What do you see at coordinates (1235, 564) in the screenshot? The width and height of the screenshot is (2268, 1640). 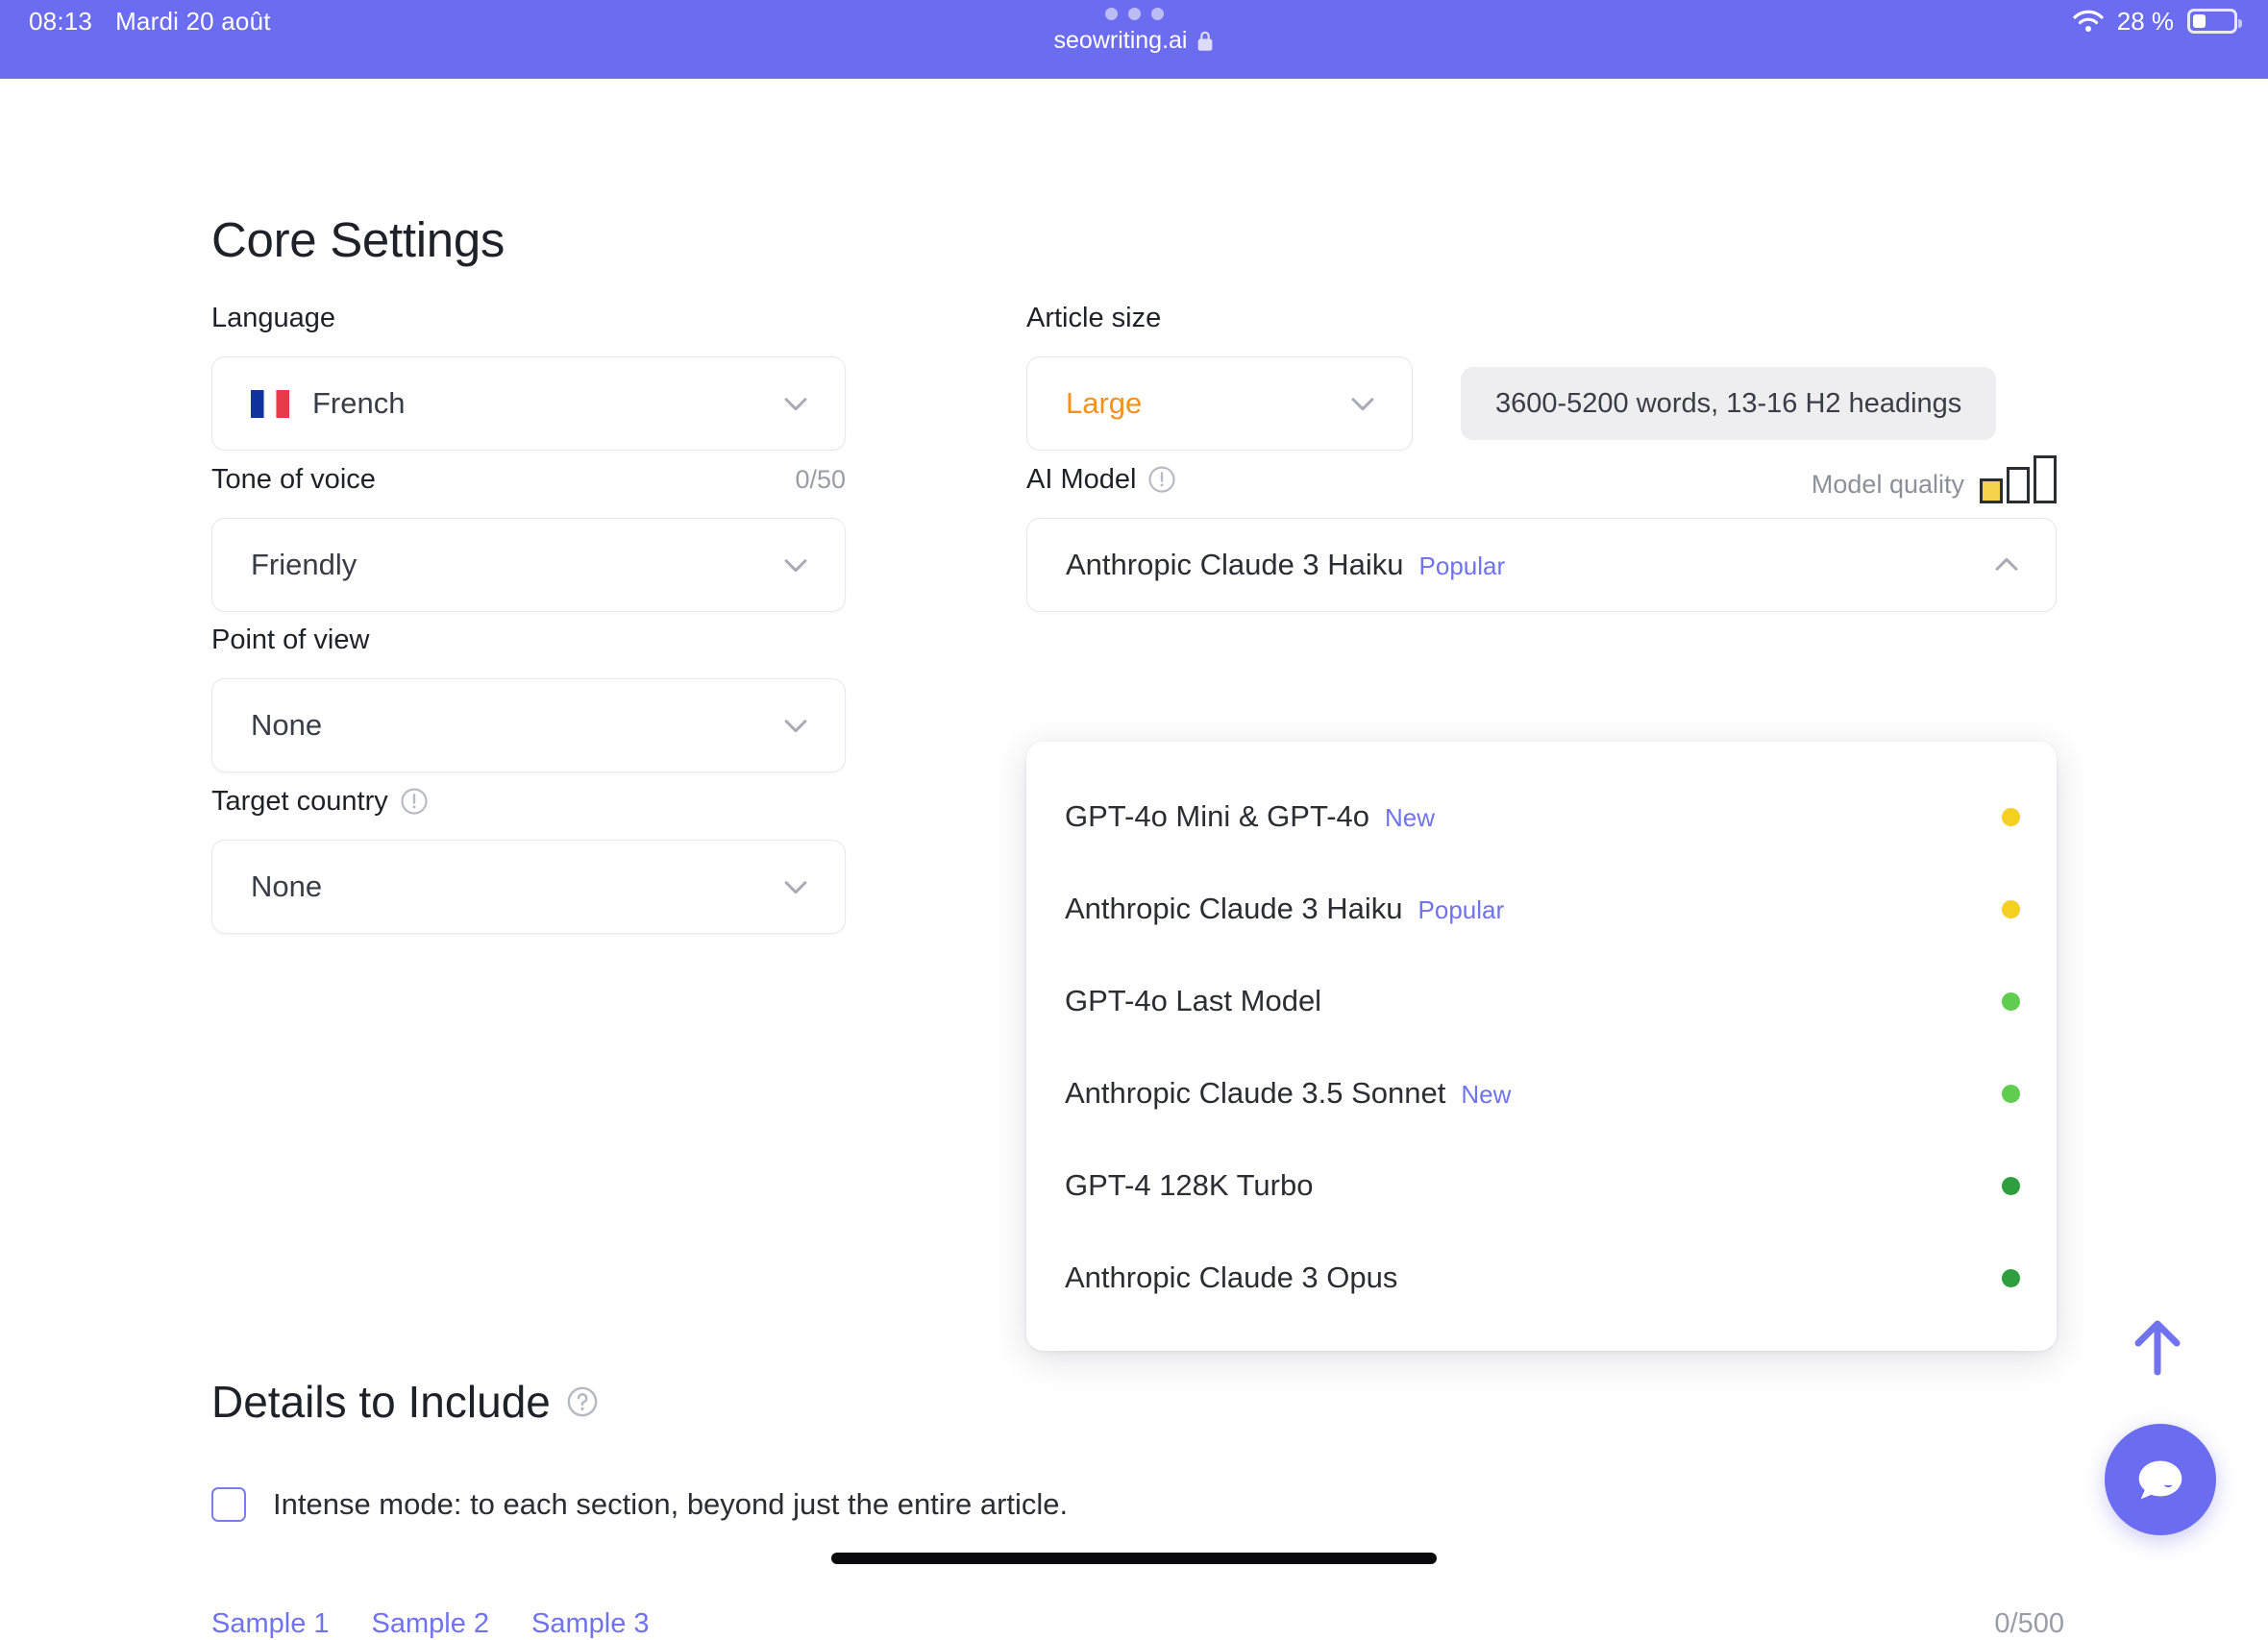 I see `ai-model-selected-label: Anthropic Claude 3 Haiku` at bounding box center [1235, 564].